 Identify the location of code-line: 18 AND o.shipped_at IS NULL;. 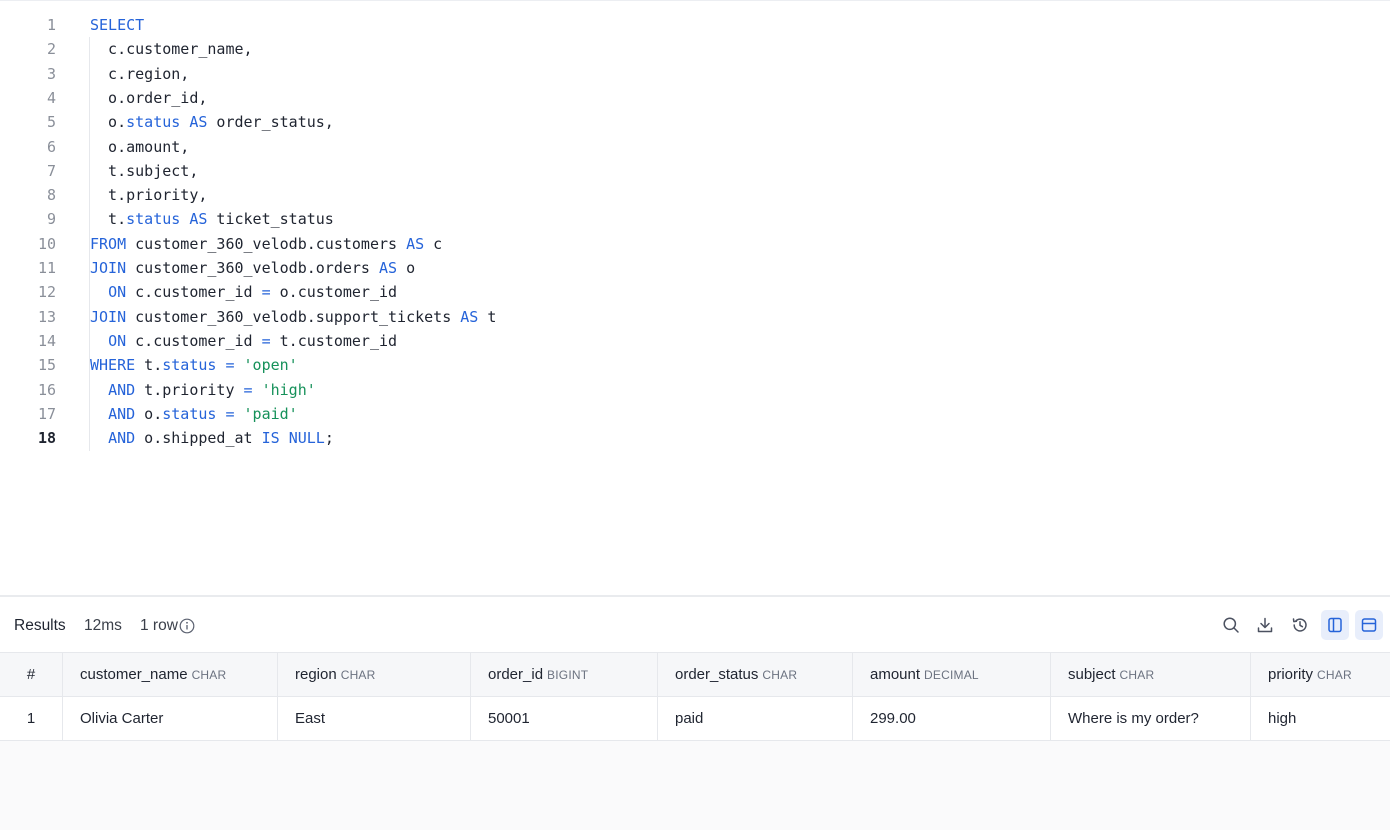
(695, 438).